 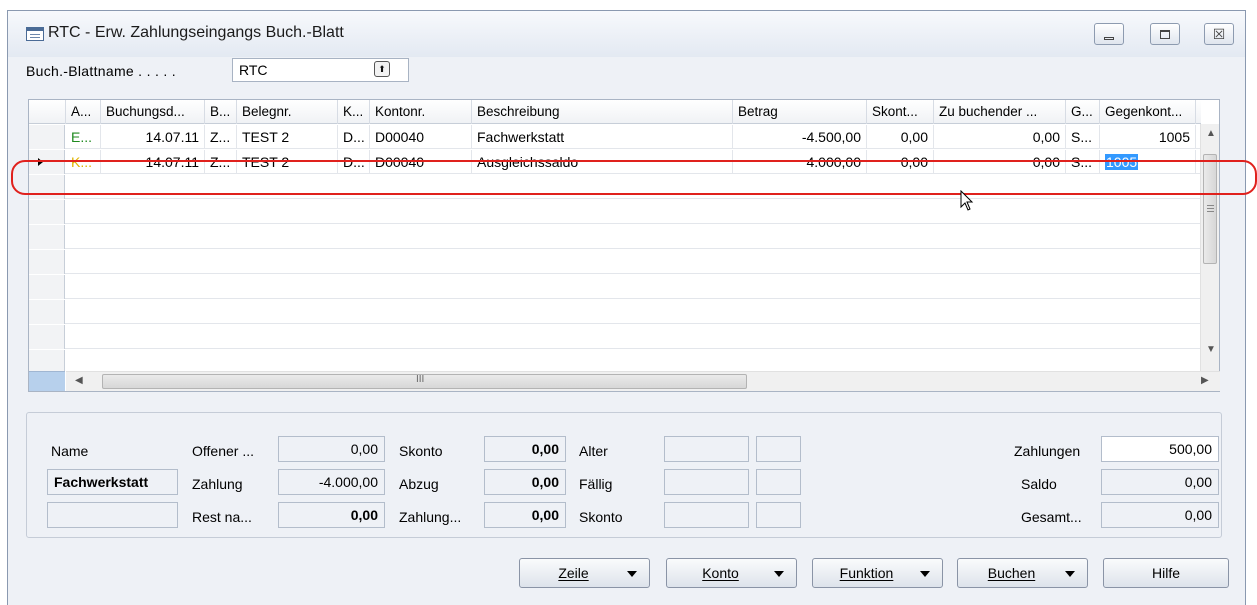 I want to click on due-value, so click(x=706, y=482).